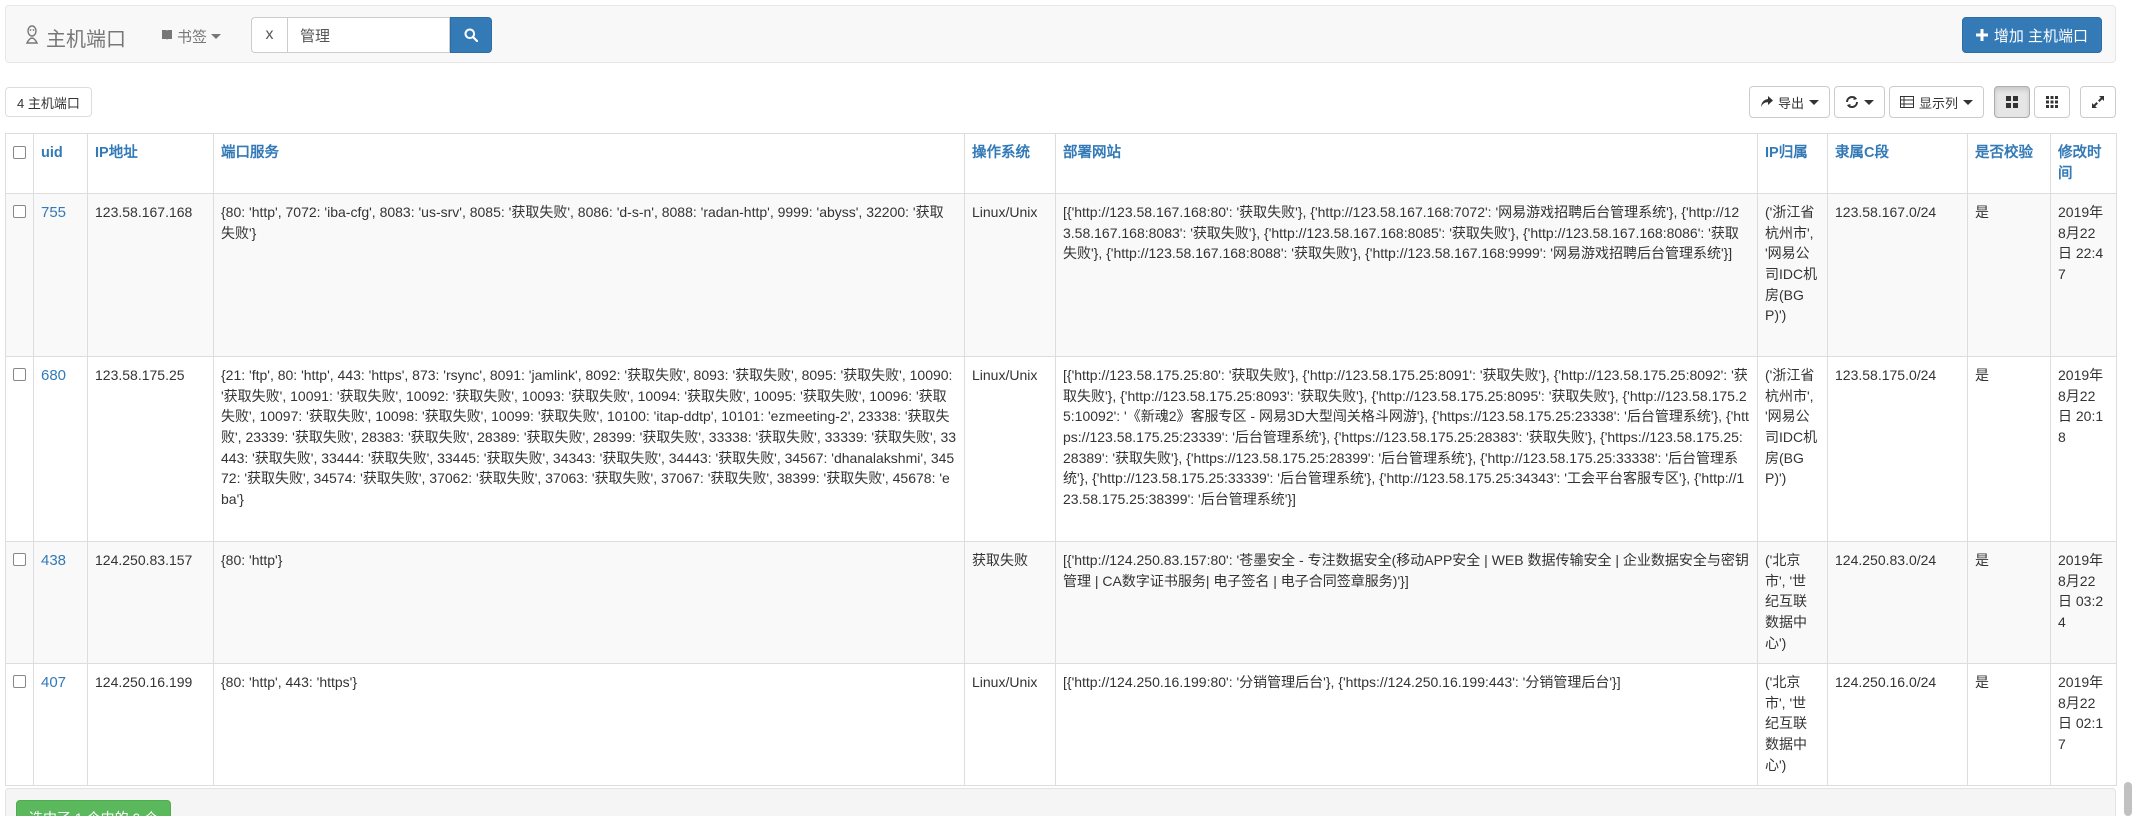  Describe the element at coordinates (60, 449) in the screenshot. I see `cell-uid: 680` at that location.